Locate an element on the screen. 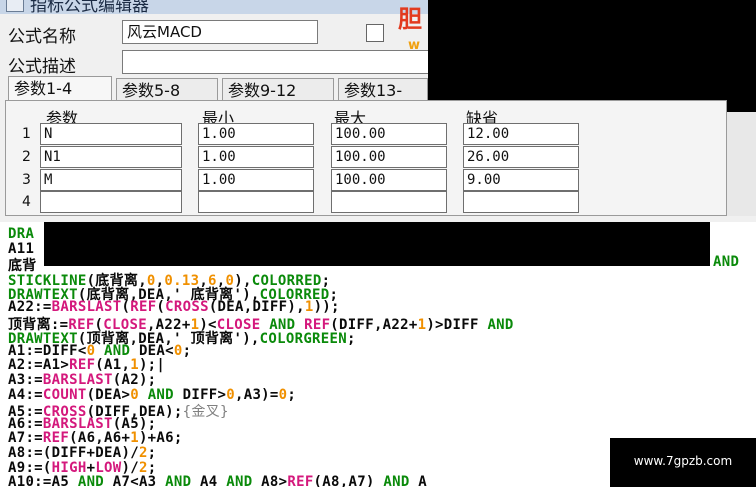 The image size is (756, 487). code-token: (A1, is located at coordinates (113, 365).